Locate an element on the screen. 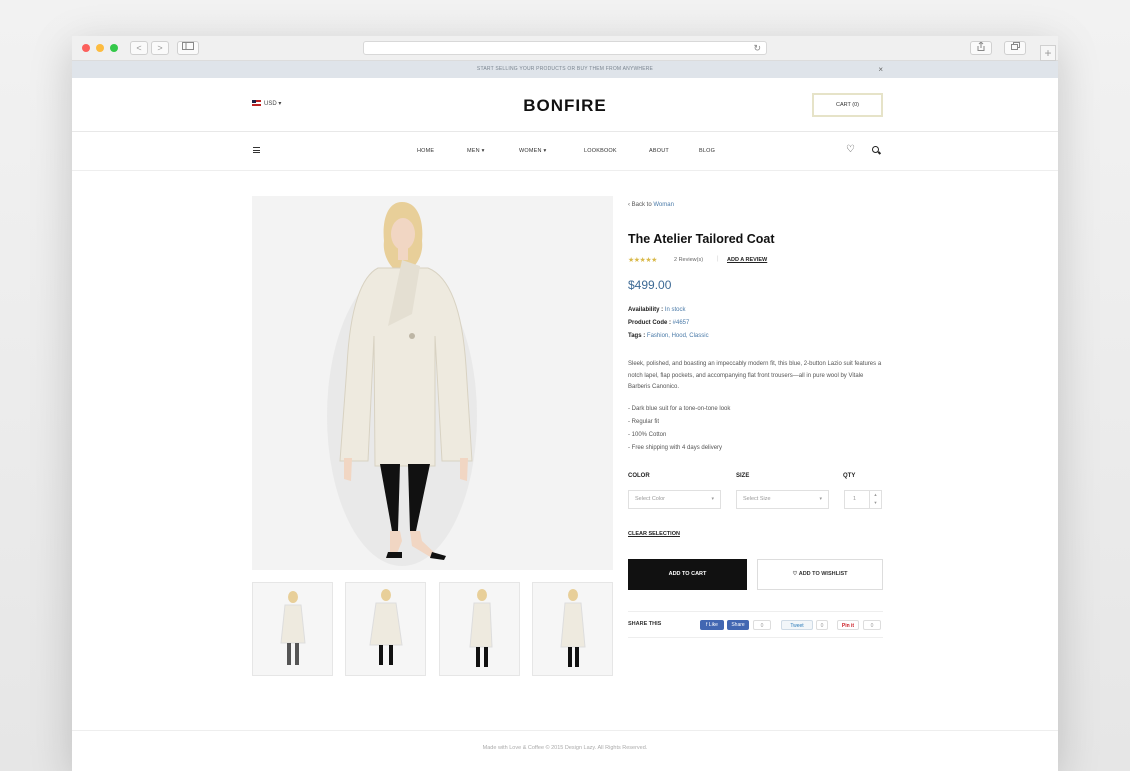 The height and width of the screenshot is (771, 1130). product-price: $499.00 is located at coordinates (650, 285).